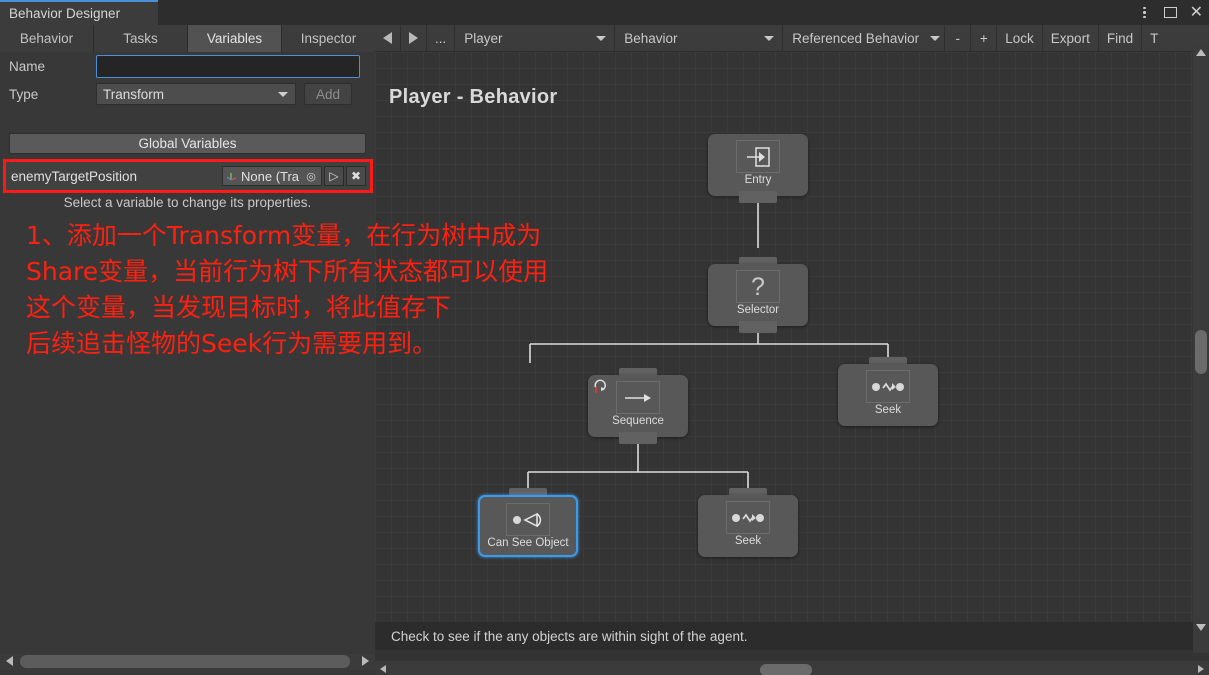 This screenshot has height=675, width=1209. I want to click on window-tab-behavior-designer: Behavior Designer, so click(79, 12).